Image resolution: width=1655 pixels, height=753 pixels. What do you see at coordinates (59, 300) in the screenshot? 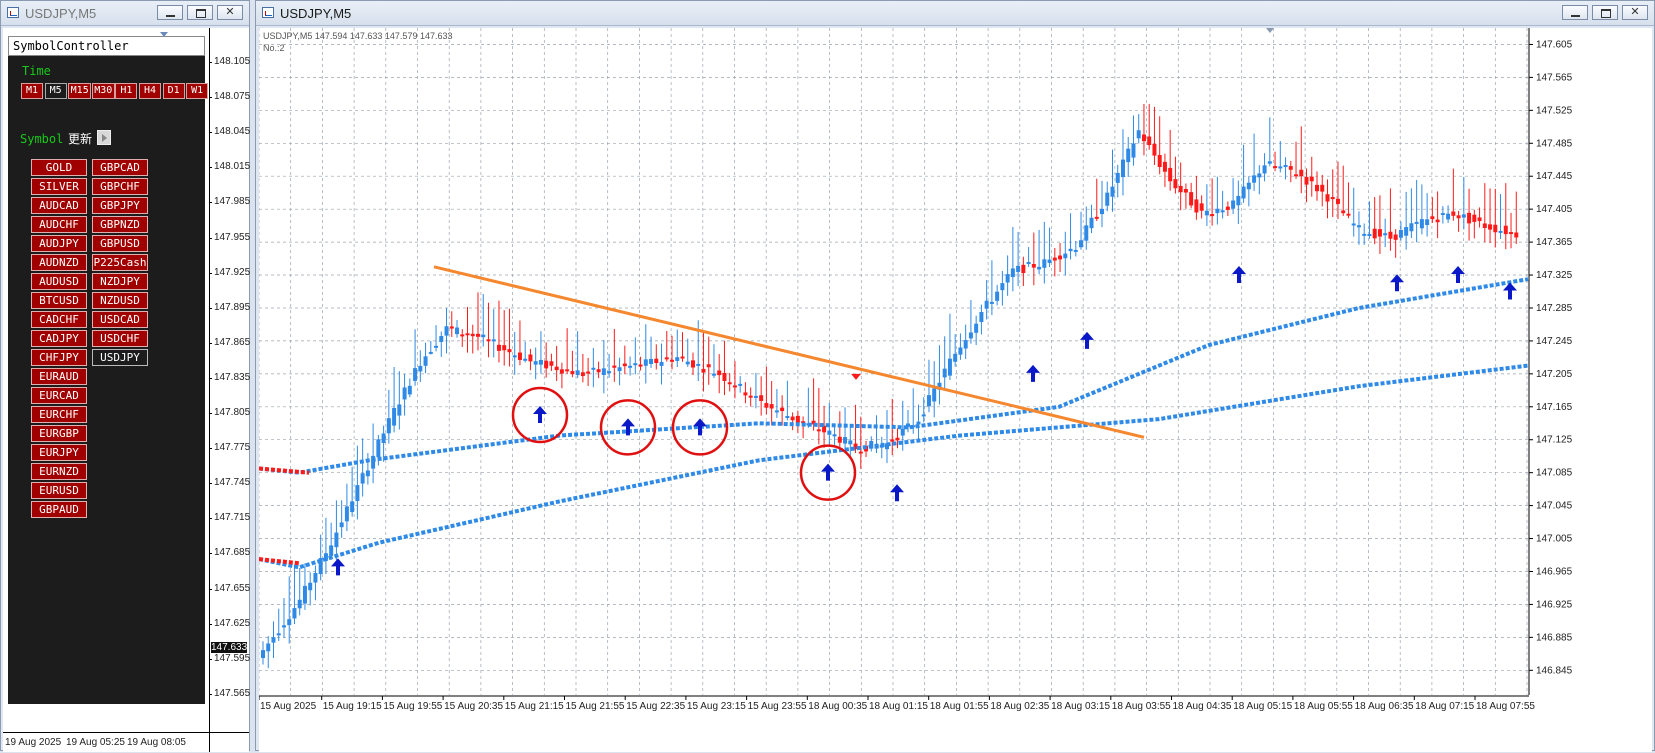
I see `symbol-button-btcusd: BTCUSD` at bounding box center [59, 300].